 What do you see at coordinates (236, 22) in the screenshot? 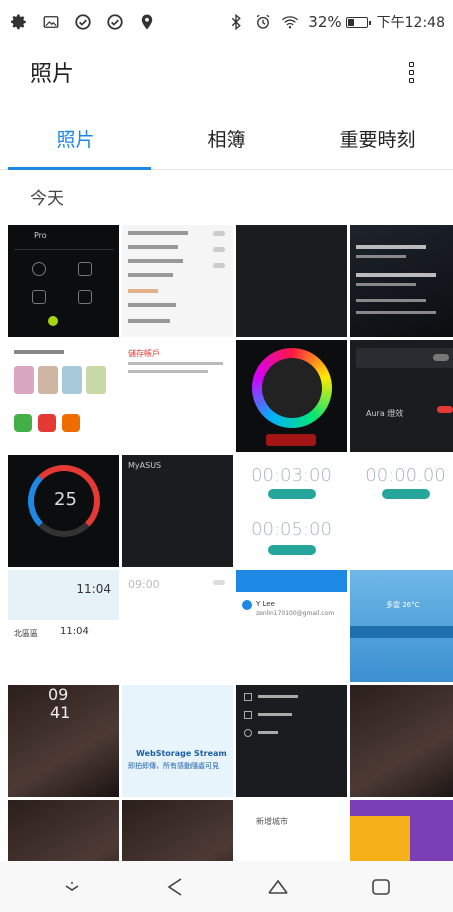
I see `bluetooth-icon` at bounding box center [236, 22].